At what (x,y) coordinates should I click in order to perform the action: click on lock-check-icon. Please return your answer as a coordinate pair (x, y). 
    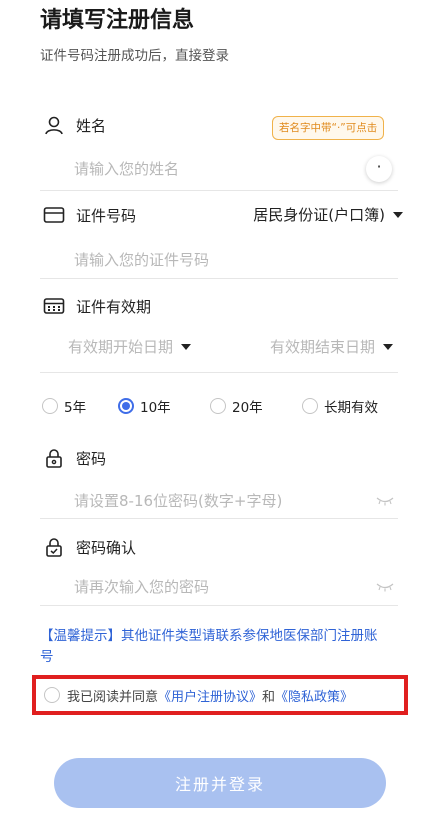
    Looking at the image, I should click on (54, 547).